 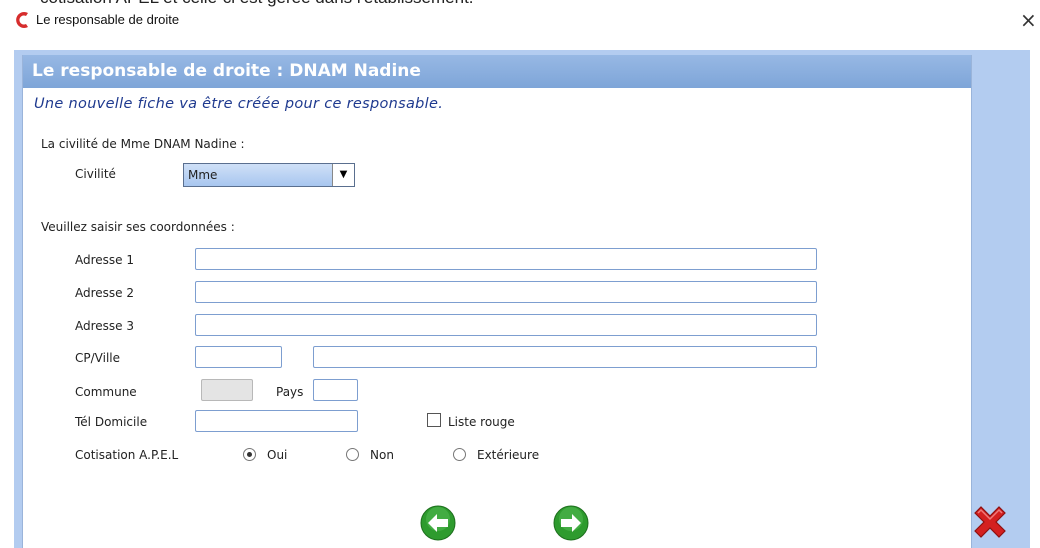 I want to click on adresse2-label: Adresse 2, so click(x=105, y=293).